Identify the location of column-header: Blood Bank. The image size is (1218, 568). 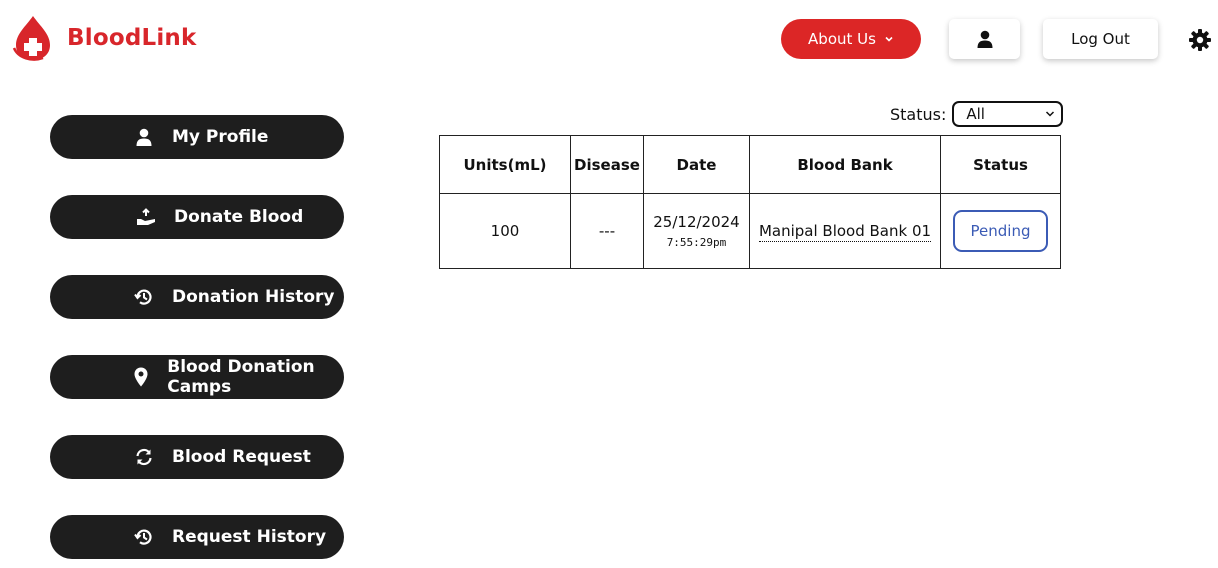
(845, 164).